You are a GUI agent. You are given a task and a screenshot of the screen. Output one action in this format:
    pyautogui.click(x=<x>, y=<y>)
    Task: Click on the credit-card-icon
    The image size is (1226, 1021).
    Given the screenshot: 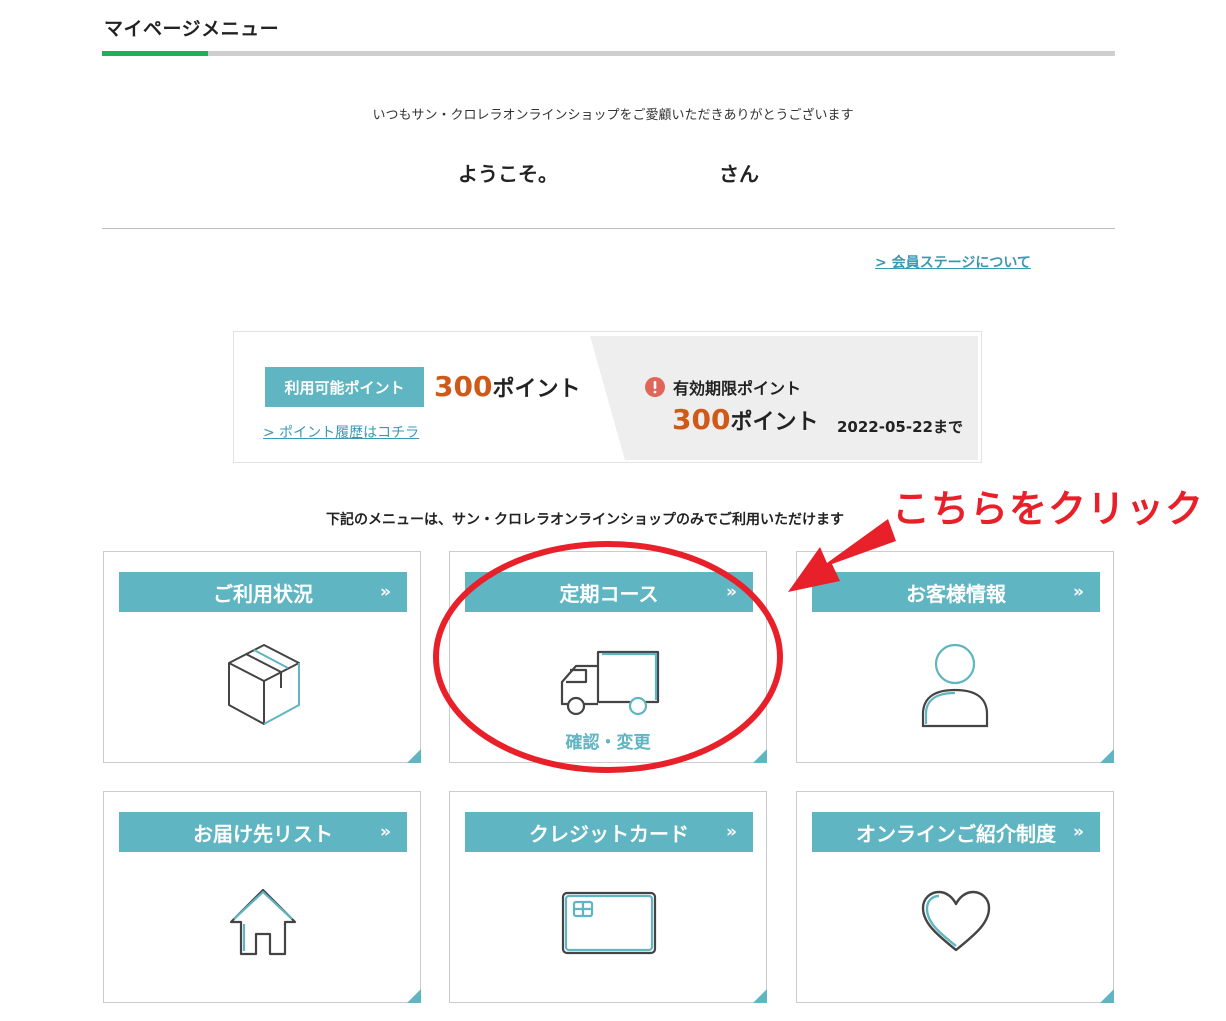 What is the action you would take?
    pyautogui.click(x=609, y=923)
    